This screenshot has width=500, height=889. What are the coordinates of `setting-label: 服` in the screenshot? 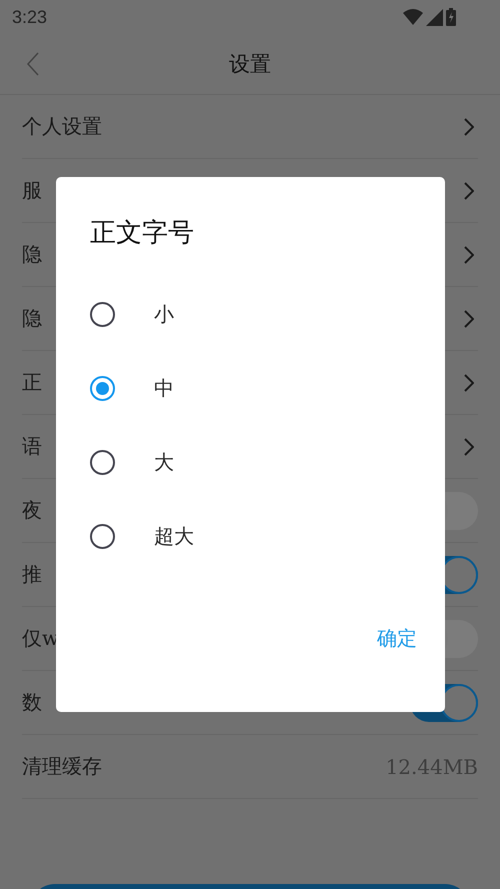 It's located at (32, 190).